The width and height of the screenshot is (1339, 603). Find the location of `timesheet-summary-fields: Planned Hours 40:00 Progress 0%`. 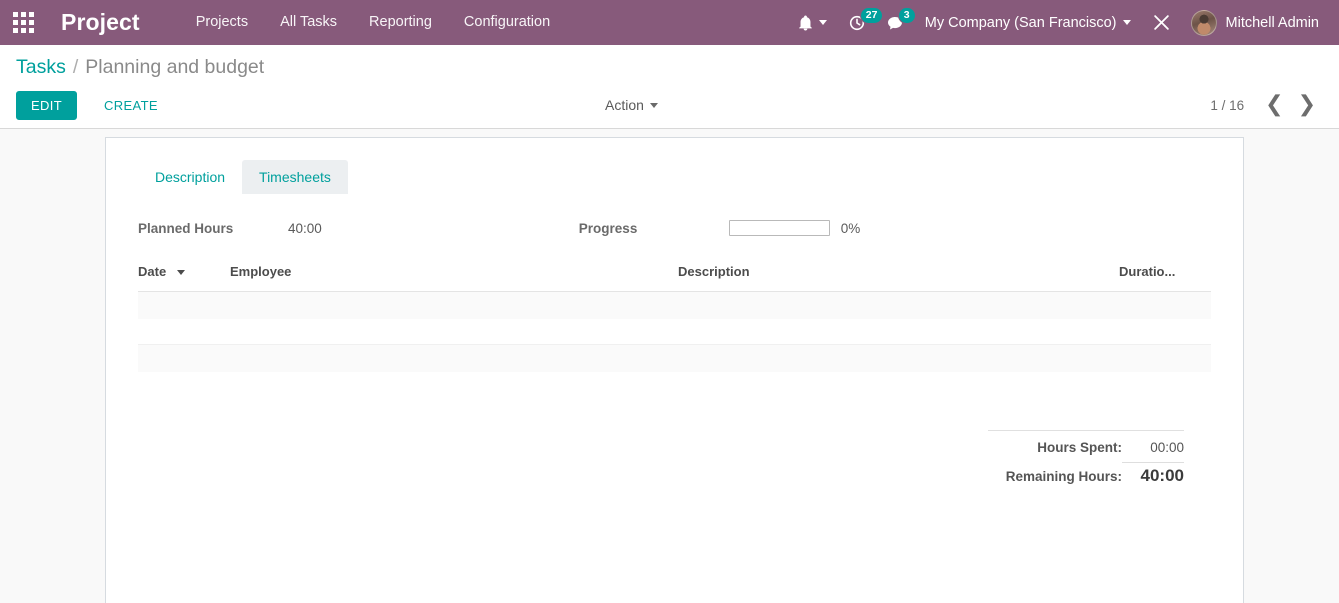

timesheet-summary-fields: Planned Hours 40:00 Progress 0% is located at coordinates (674, 215).